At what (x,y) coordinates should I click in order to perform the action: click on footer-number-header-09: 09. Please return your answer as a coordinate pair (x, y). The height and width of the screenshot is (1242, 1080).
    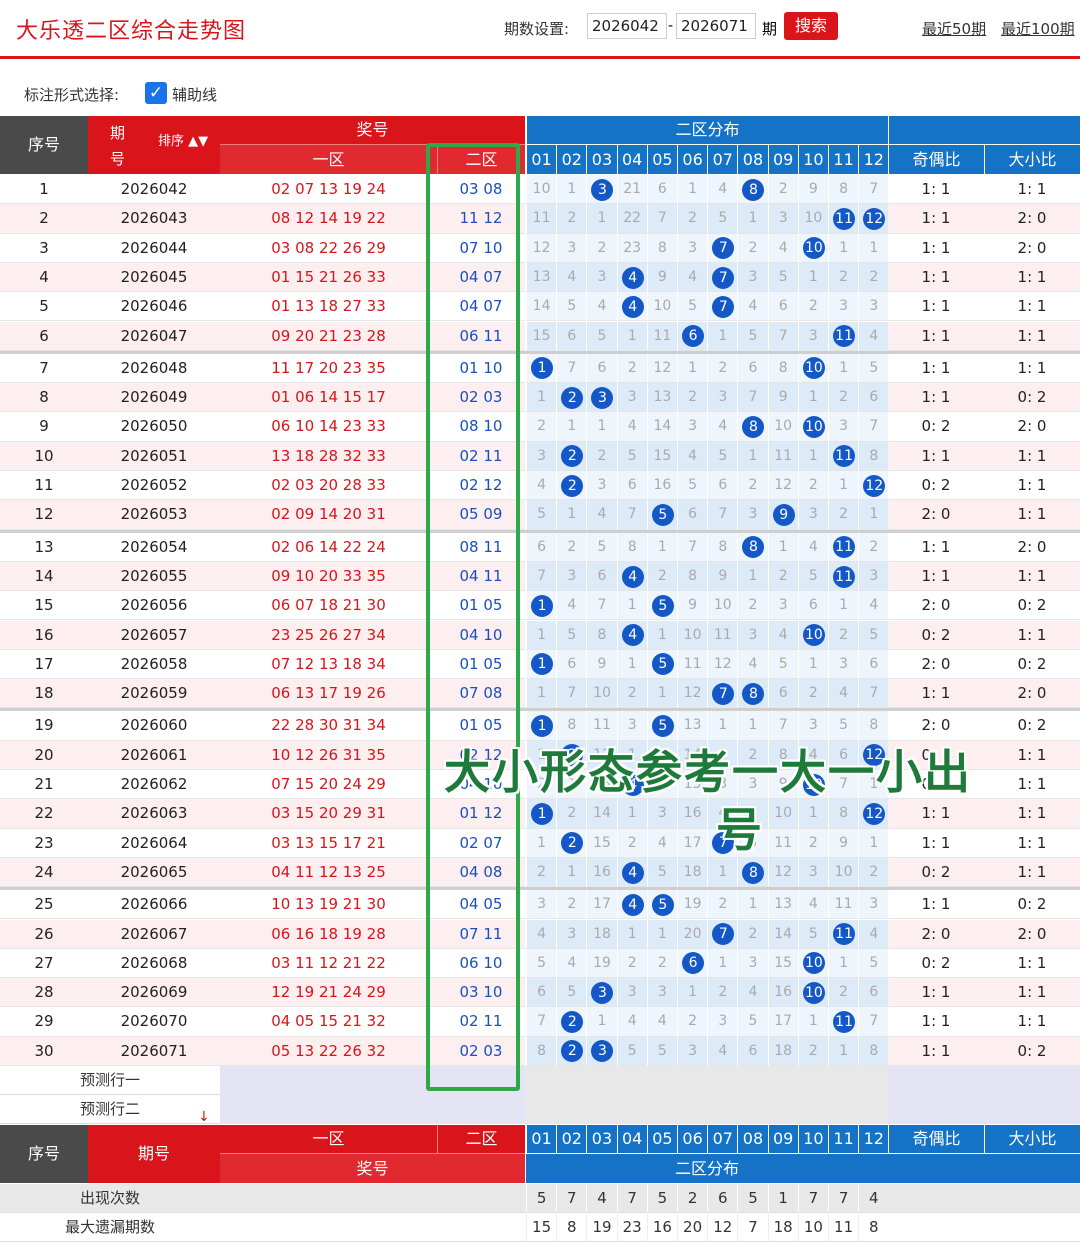
    Looking at the image, I should click on (782, 1139).